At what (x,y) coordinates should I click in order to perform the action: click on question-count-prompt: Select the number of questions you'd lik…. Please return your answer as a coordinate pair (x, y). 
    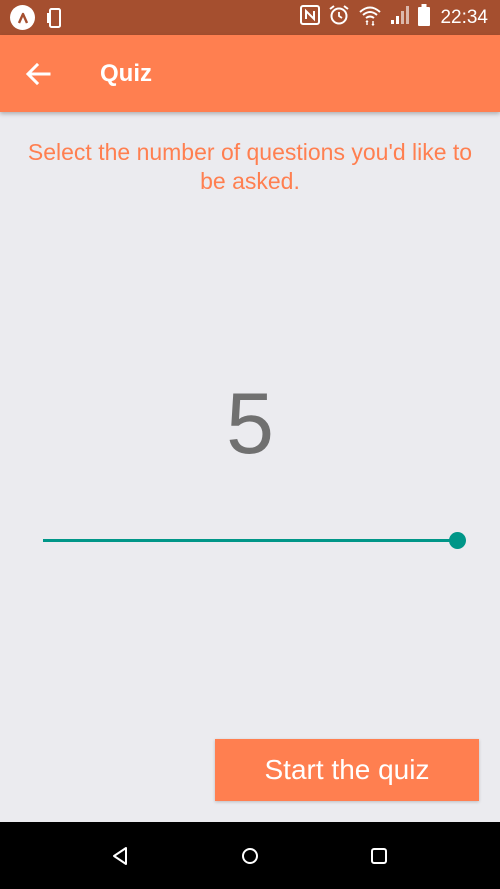
    Looking at the image, I should click on (250, 166).